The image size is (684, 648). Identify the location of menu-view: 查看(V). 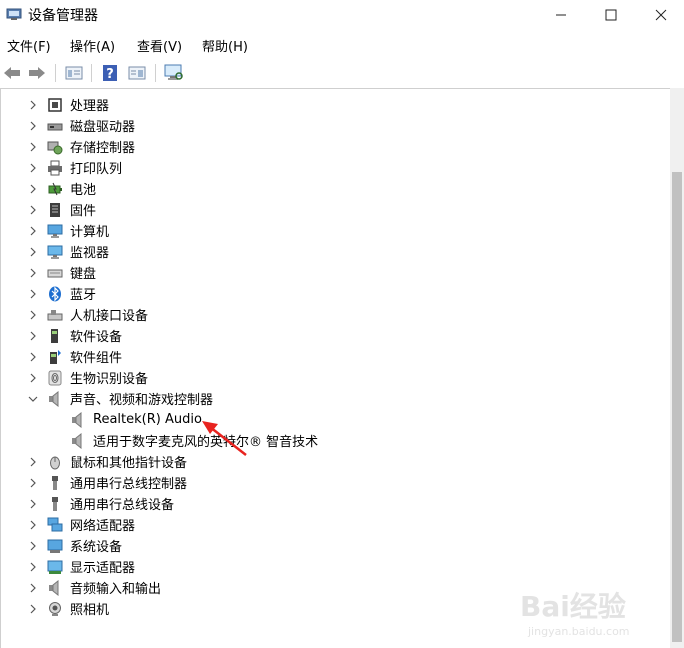
(159, 45).